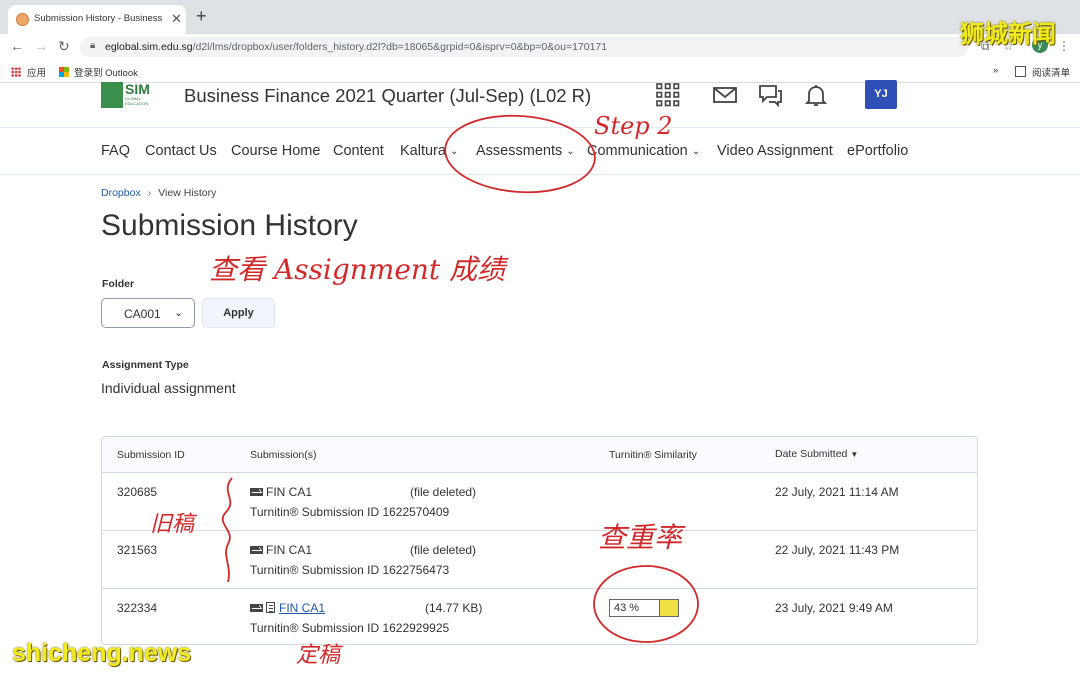  What do you see at coordinates (520, 154) in the screenshot?
I see `annotation-circle-assessments` at bounding box center [520, 154].